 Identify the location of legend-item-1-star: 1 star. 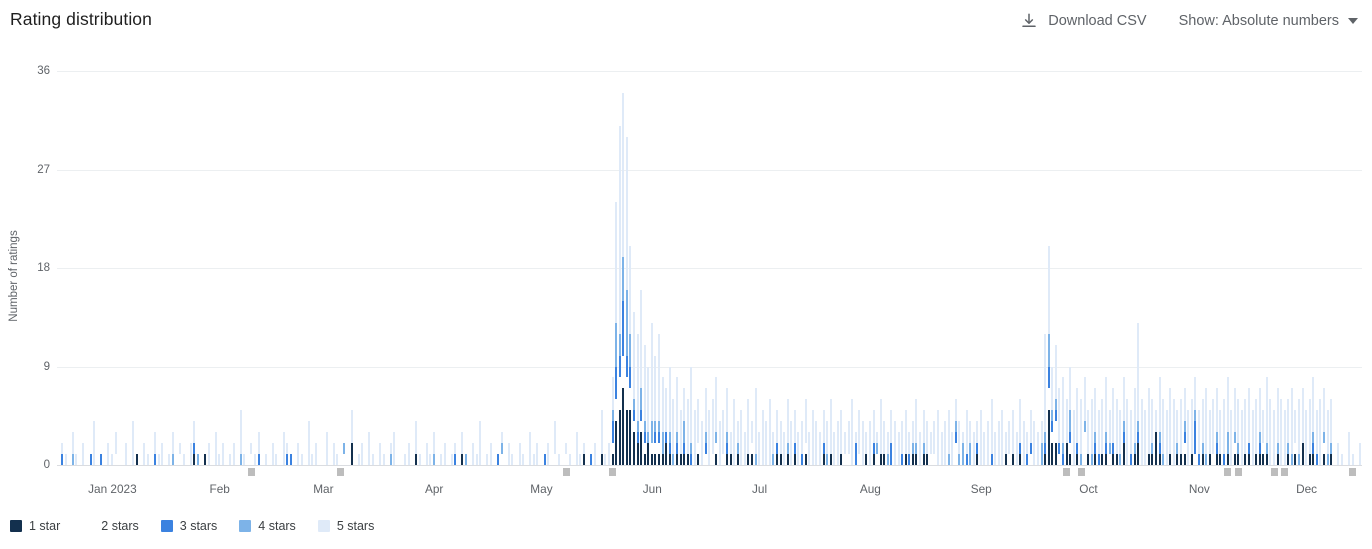
(35, 526).